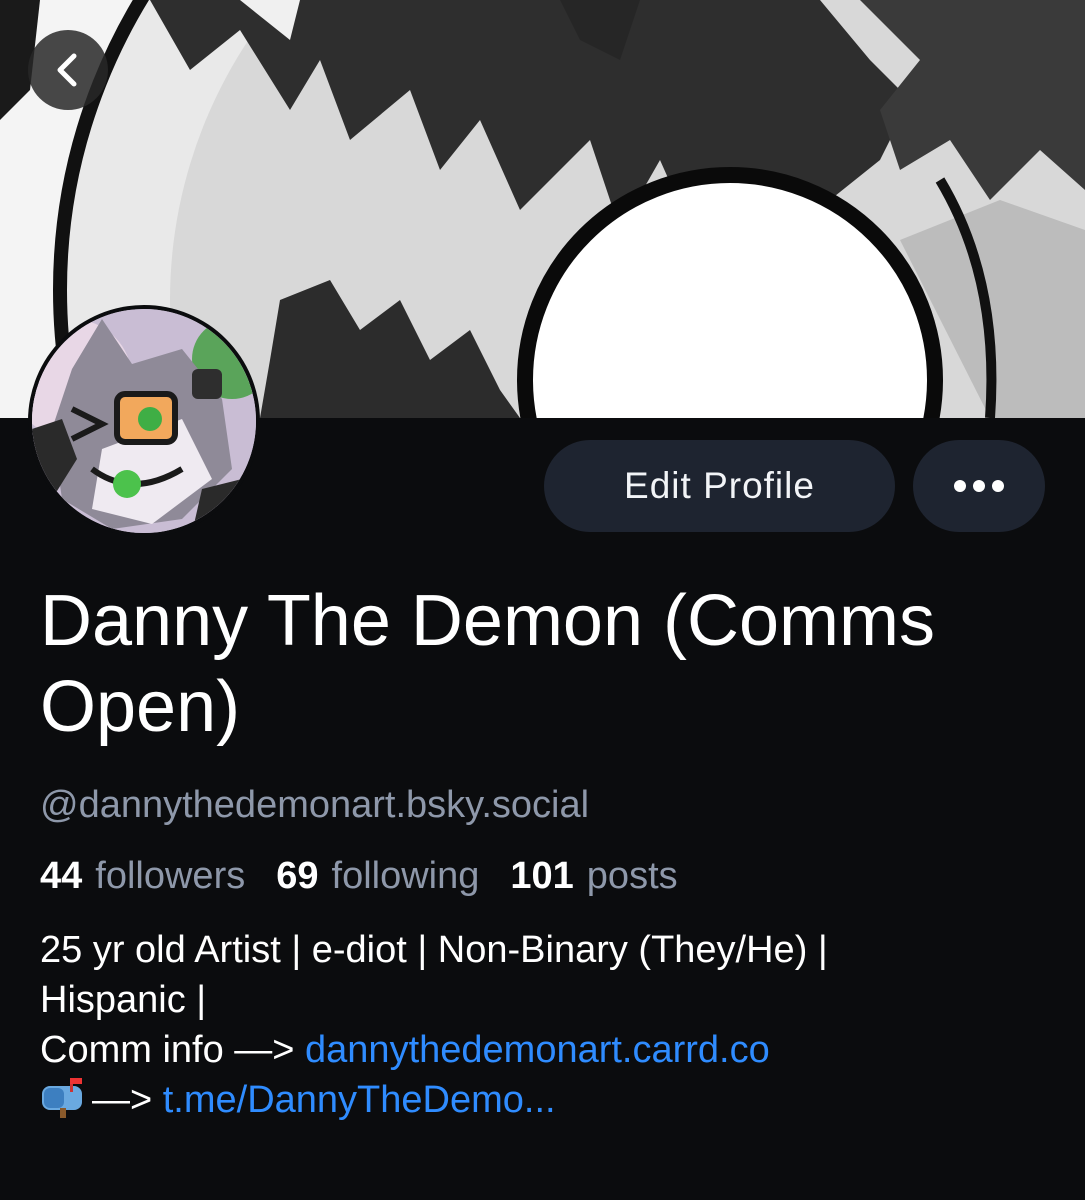 The image size is (1085, 1200). I want to click on ellipsis-icon, so click(979, 486).